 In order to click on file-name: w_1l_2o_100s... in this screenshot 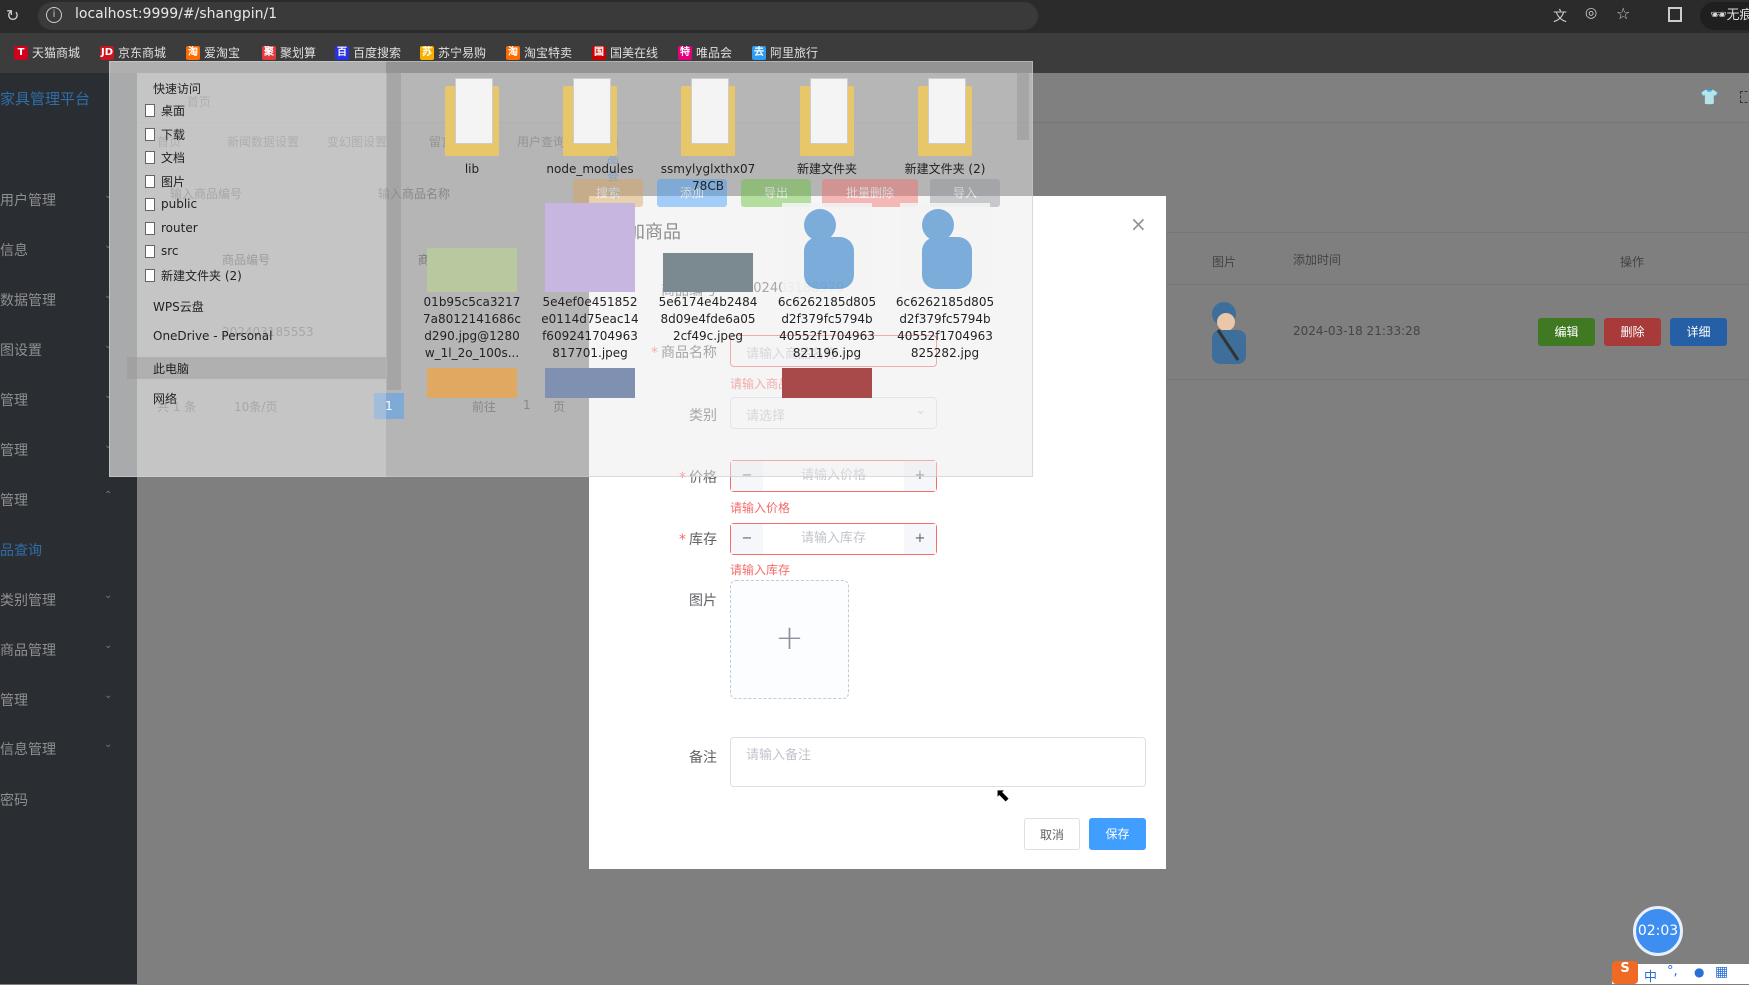, I will do `click(472, 353)`.